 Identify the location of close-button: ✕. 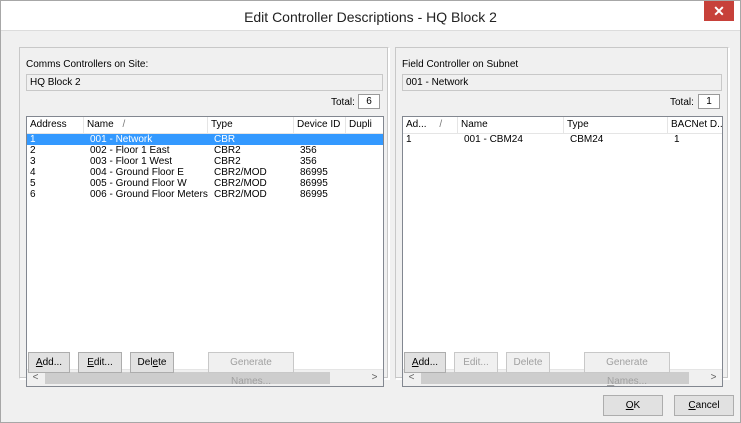
(719, 11).